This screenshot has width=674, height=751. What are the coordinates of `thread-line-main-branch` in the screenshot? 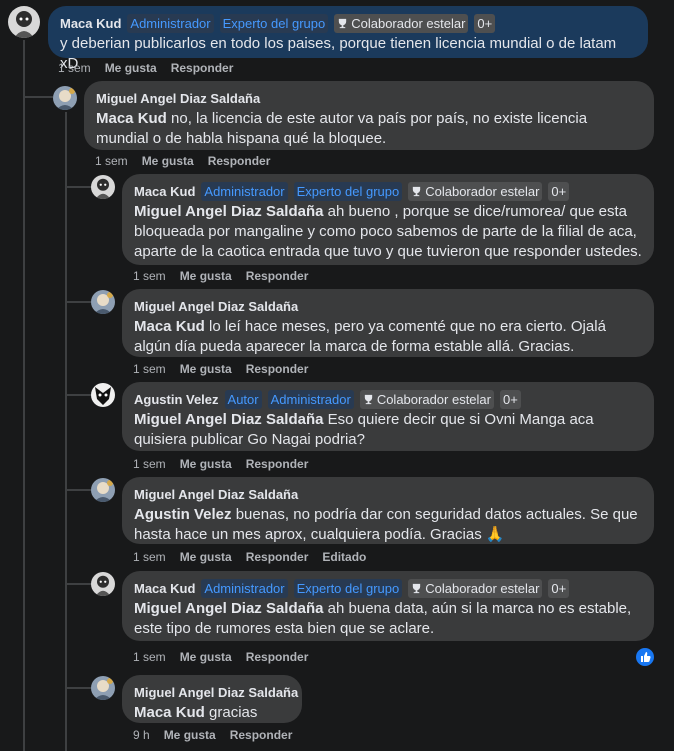 It's located at (38, 97).